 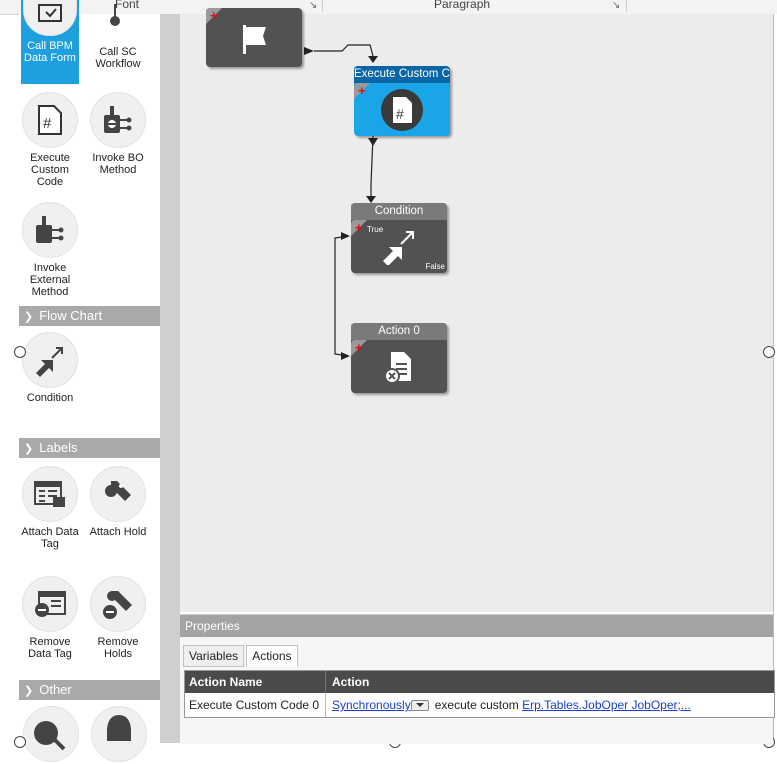 I want to click on grid-header: Action Name Action, so click(x=479, y=682).